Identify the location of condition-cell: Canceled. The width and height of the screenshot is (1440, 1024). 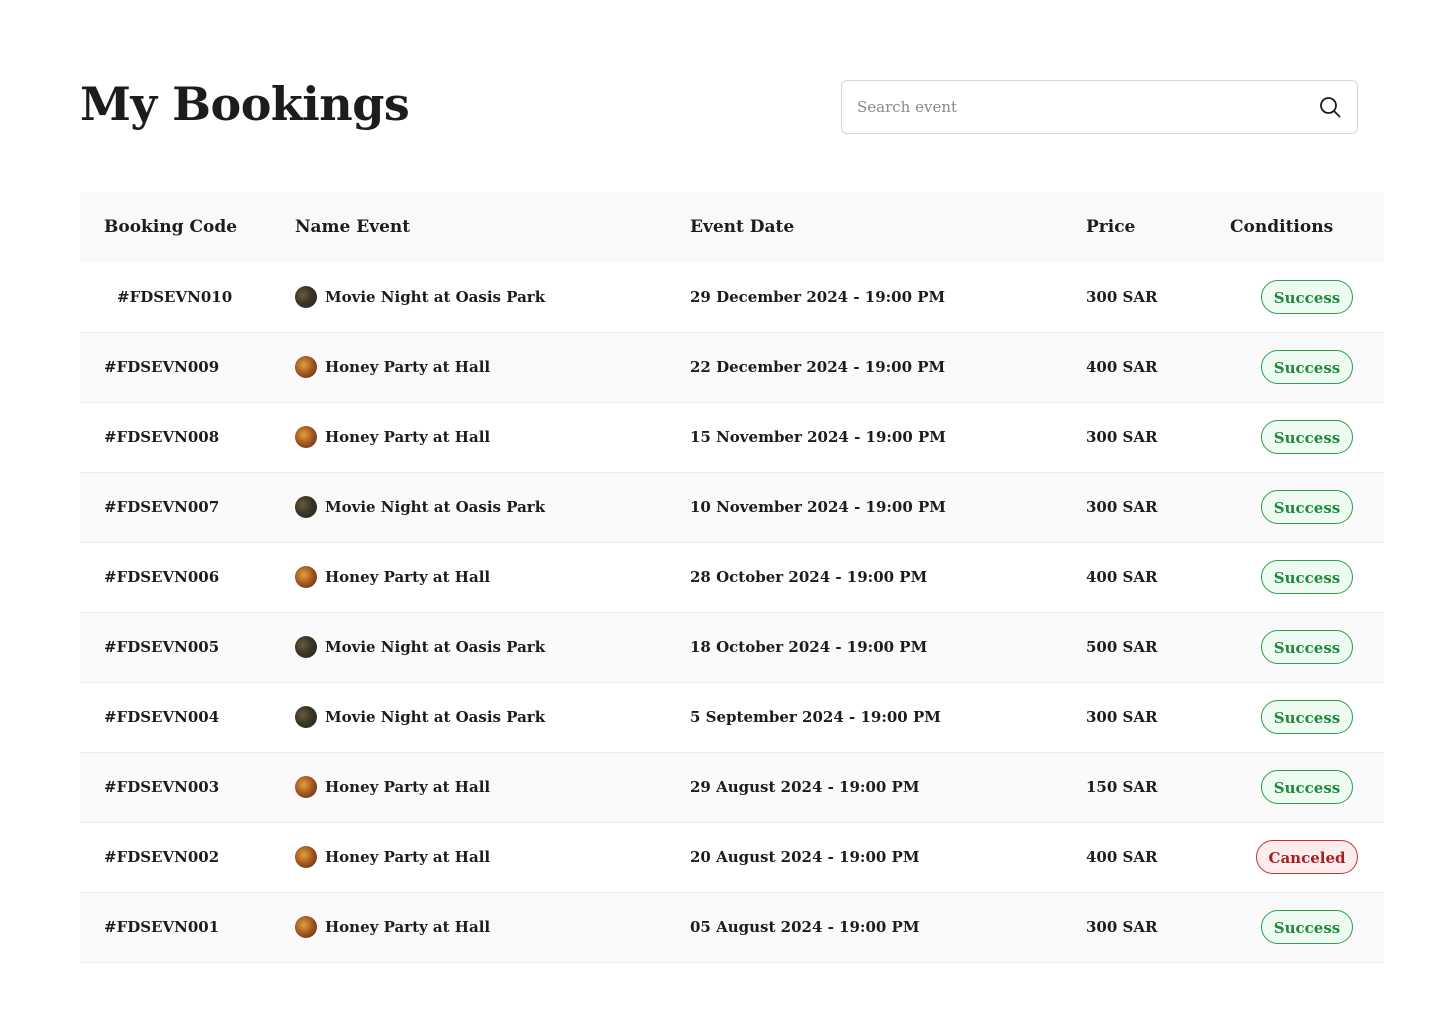
(1307, 857).